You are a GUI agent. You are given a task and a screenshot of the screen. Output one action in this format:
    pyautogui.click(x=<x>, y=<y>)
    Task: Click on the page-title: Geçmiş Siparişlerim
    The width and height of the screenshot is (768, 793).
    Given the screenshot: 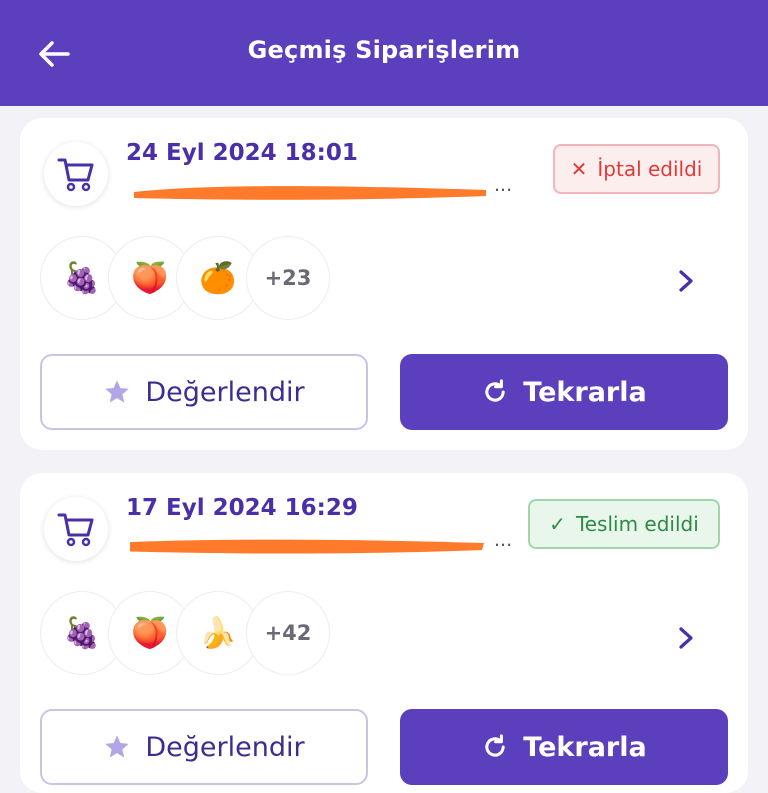 What is the action you would take?
    pyautogui.click(x=384, y=50)
    